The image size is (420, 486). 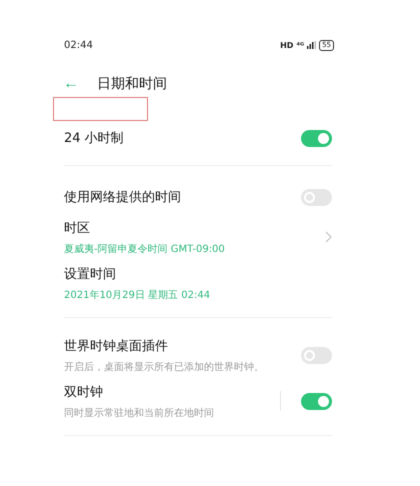 I want to click on back-button: ←, so click(x=71, y=84).